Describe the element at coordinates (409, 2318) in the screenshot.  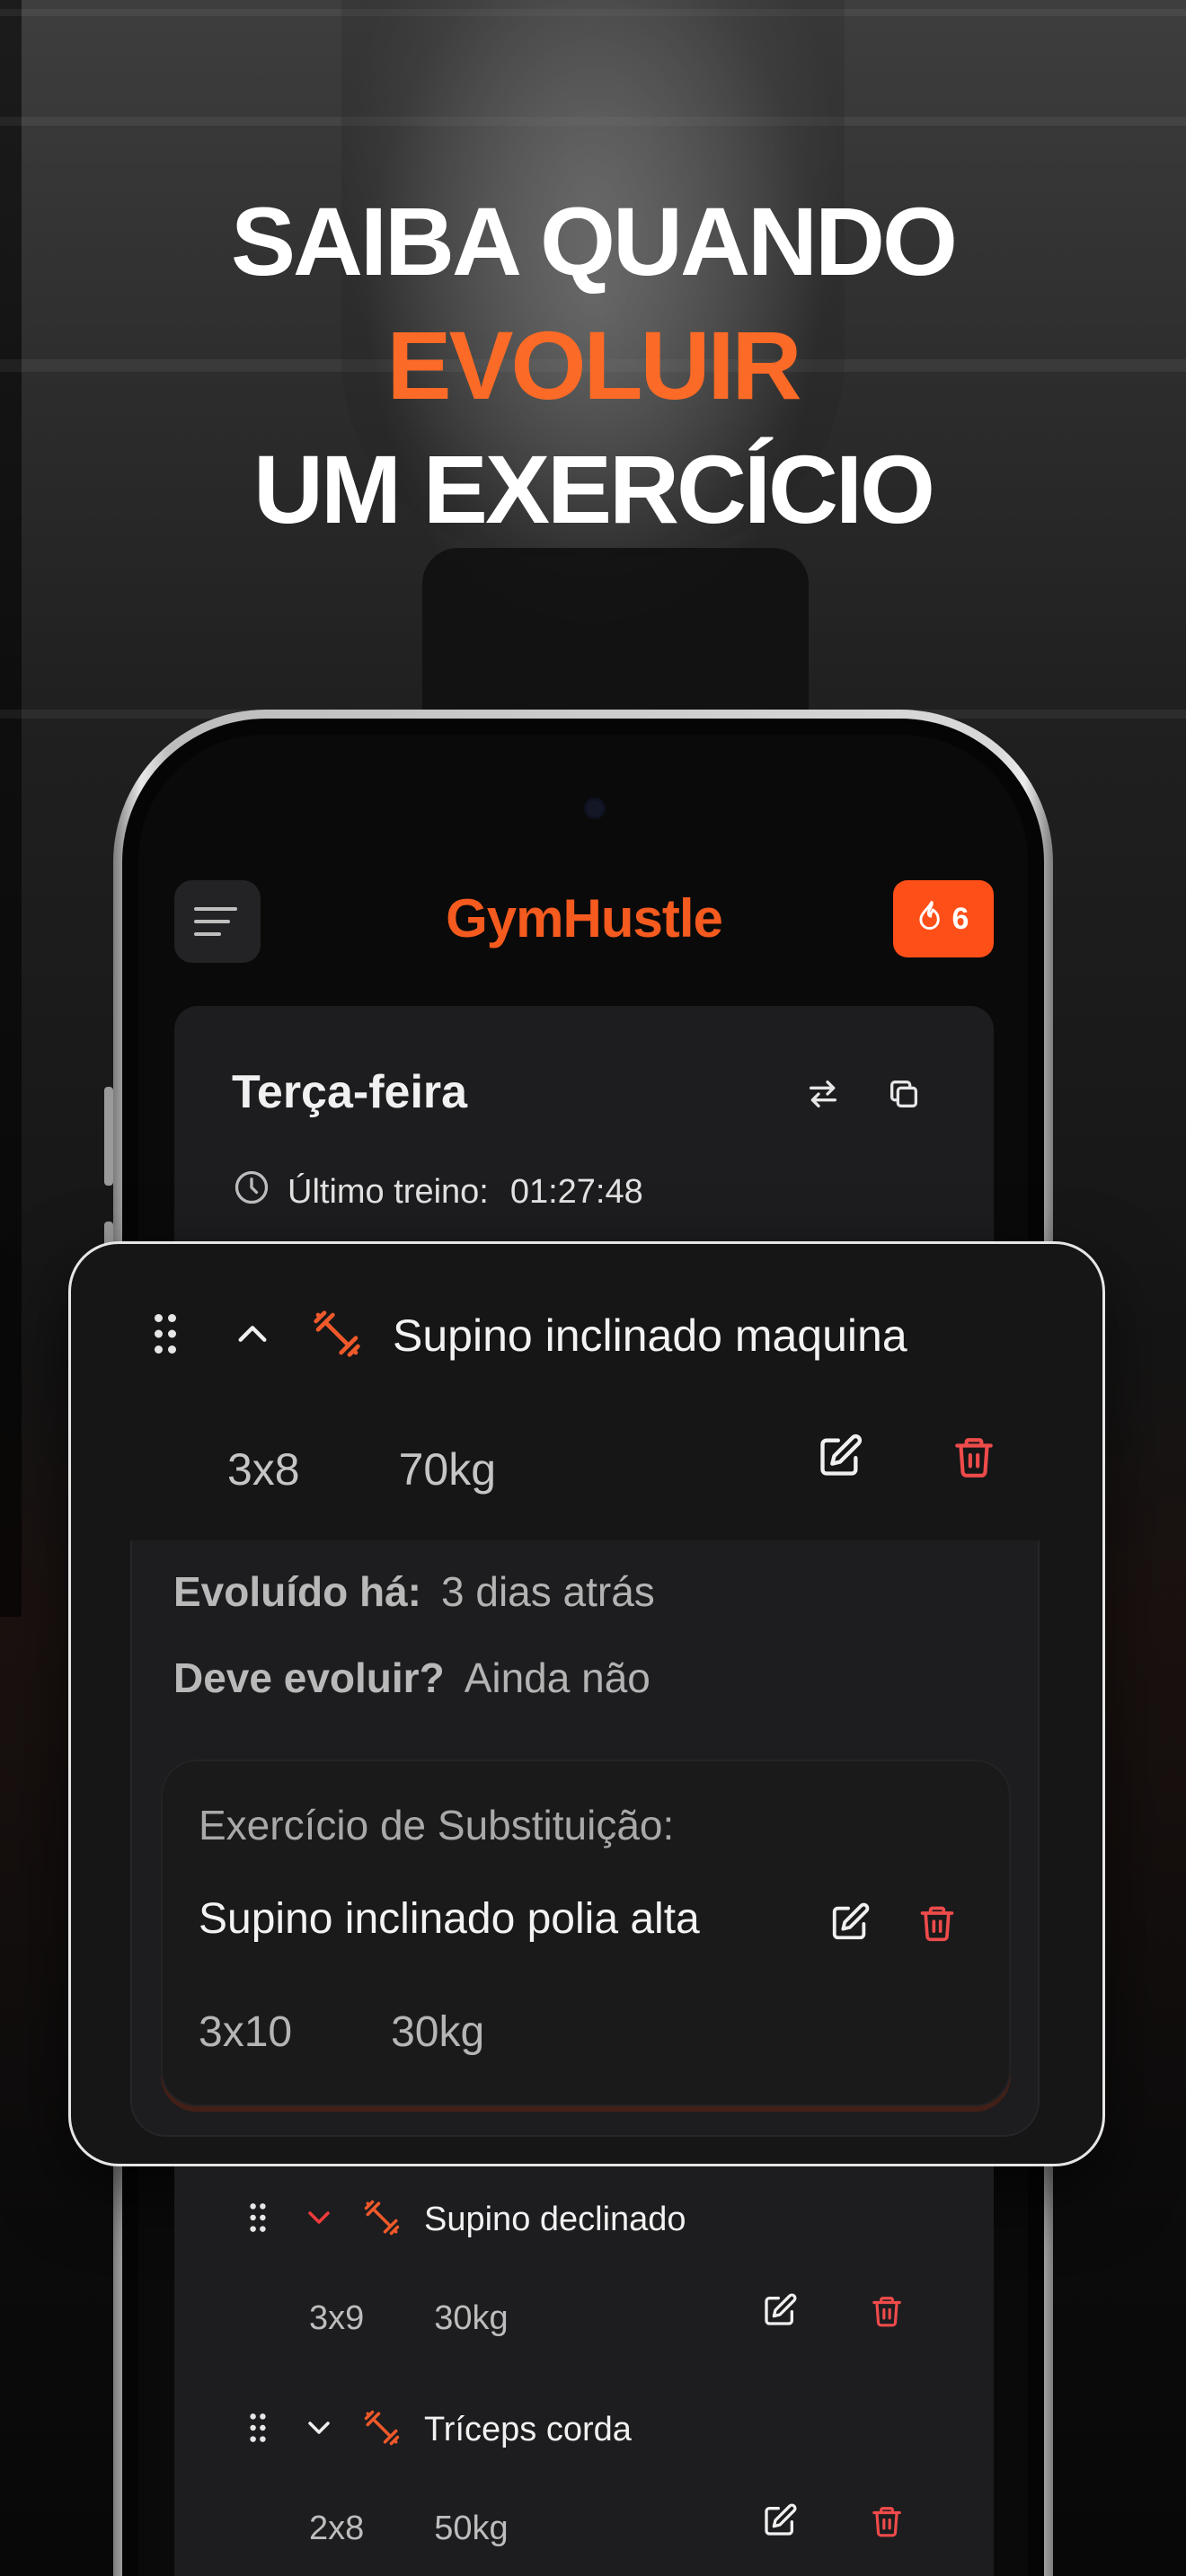
I see `list-item-stats: 3x9 30kg` at that location.